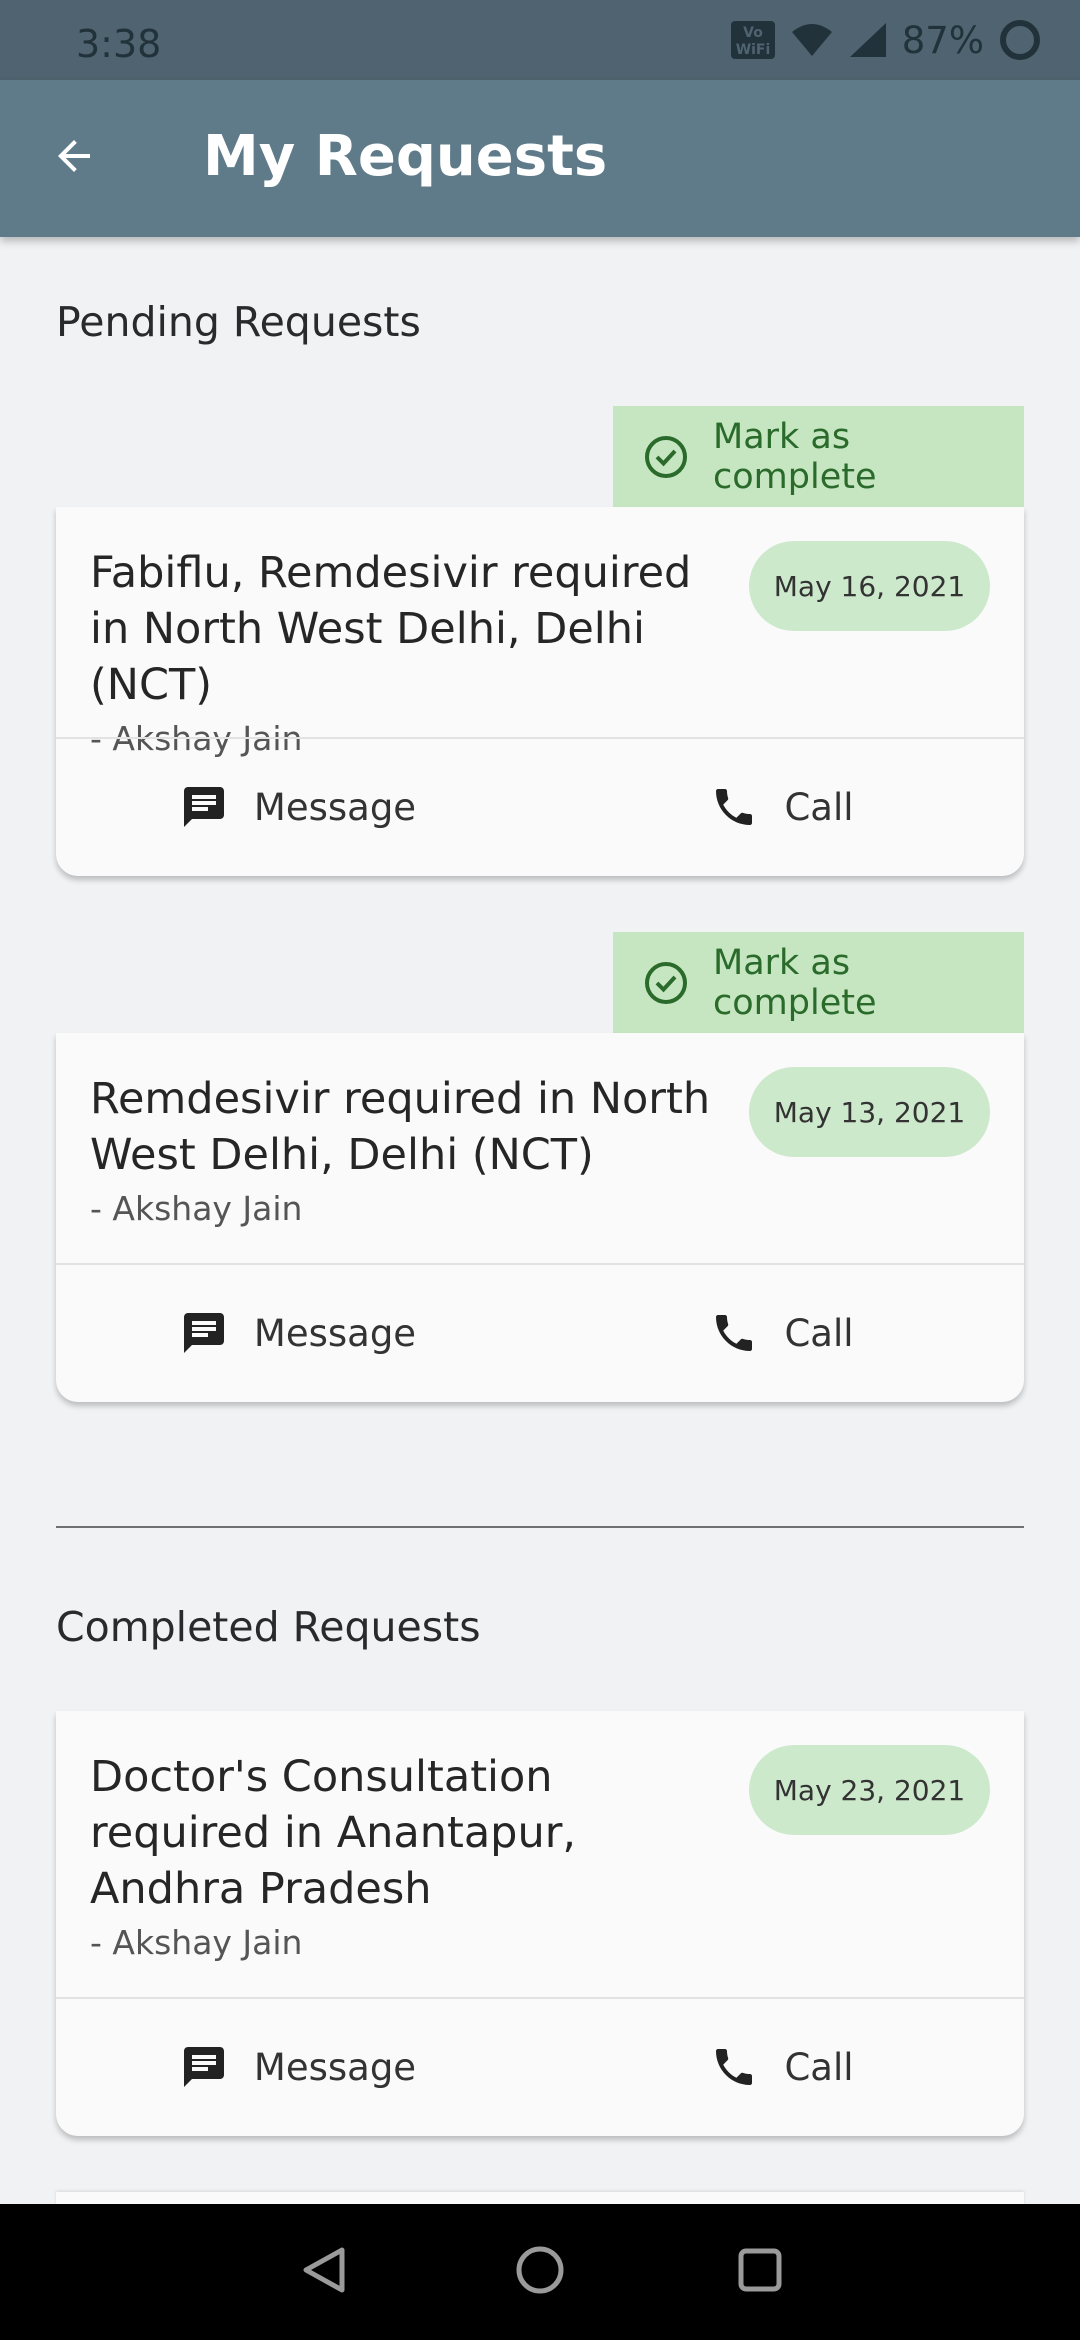  Describe the element at coordinates (812, 40) in the screenshot. I see `wifi-icon` at that location.